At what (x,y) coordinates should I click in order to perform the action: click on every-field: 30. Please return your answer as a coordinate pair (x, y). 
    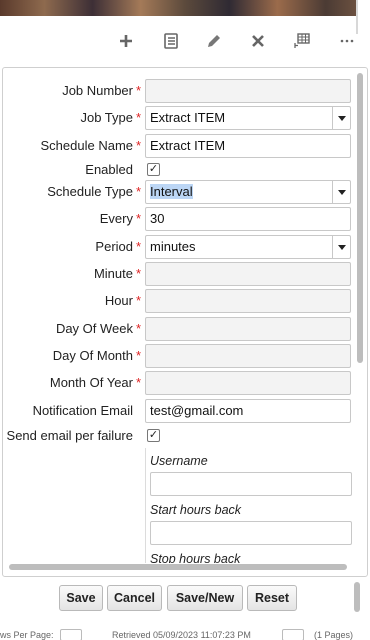
    Looking at the image, I should click on (248, 219).